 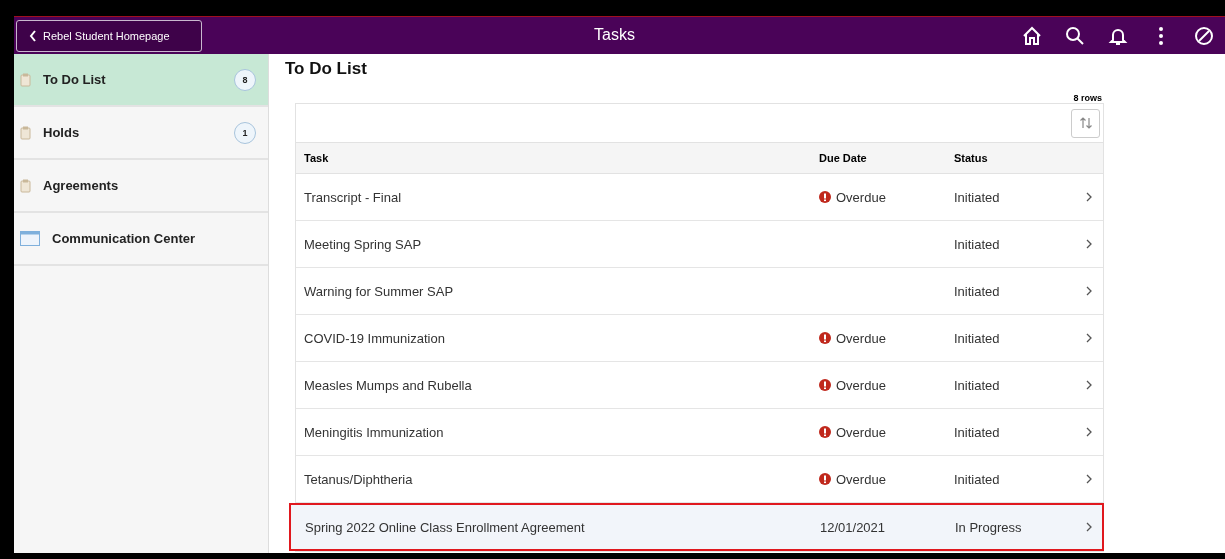 What do you see at coordinates (358, 479) in the screenshot?
I see `table-cell-text: Tetanus/Diphtheria` at bounding box center [358, 479].